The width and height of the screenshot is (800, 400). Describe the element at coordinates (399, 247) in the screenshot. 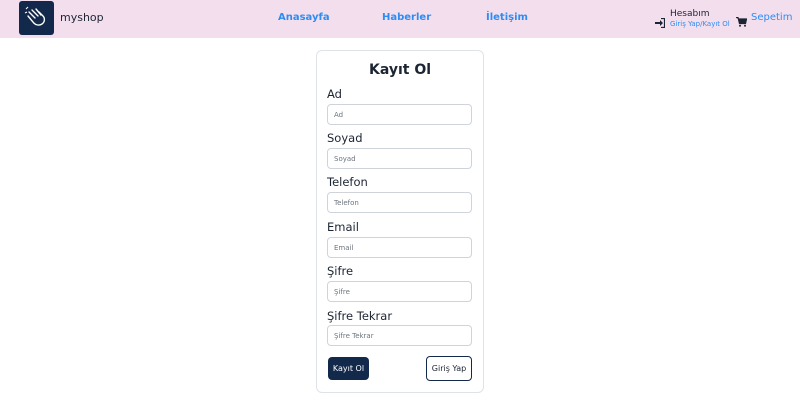

I see `email-field` at that location.